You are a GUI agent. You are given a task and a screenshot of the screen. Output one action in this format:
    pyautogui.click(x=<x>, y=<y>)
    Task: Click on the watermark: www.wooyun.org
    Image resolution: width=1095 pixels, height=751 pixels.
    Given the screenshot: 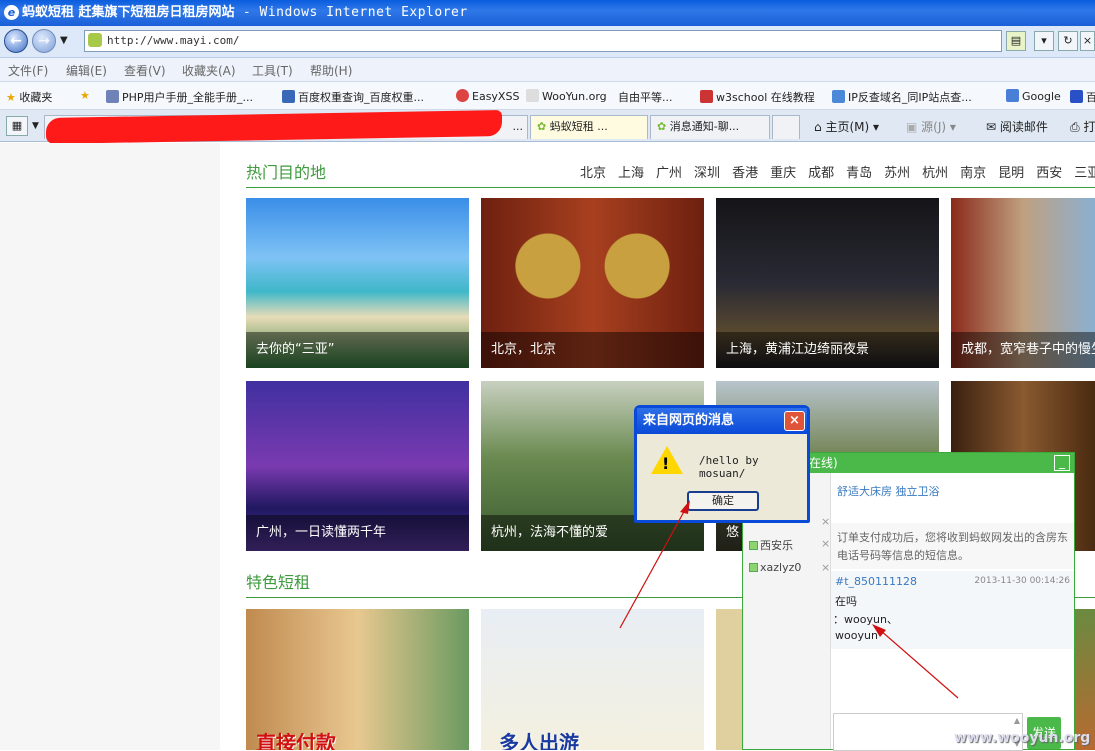 What is the action you would take?
    pyautogui.click(x=1022, y=738)
    